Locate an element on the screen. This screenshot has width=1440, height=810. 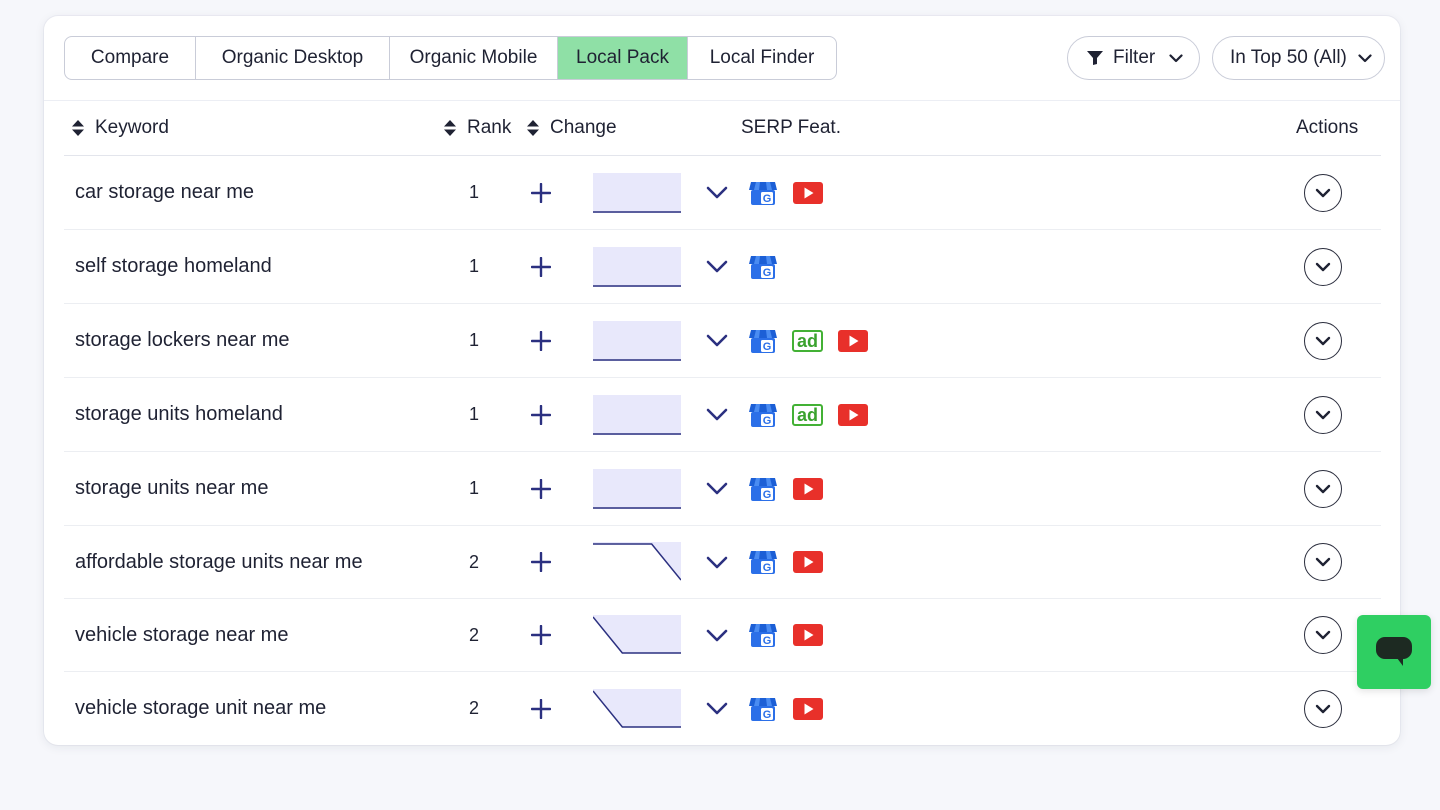
table-row: affordable storage units near me 2 G is located at coordinates (722, 562).